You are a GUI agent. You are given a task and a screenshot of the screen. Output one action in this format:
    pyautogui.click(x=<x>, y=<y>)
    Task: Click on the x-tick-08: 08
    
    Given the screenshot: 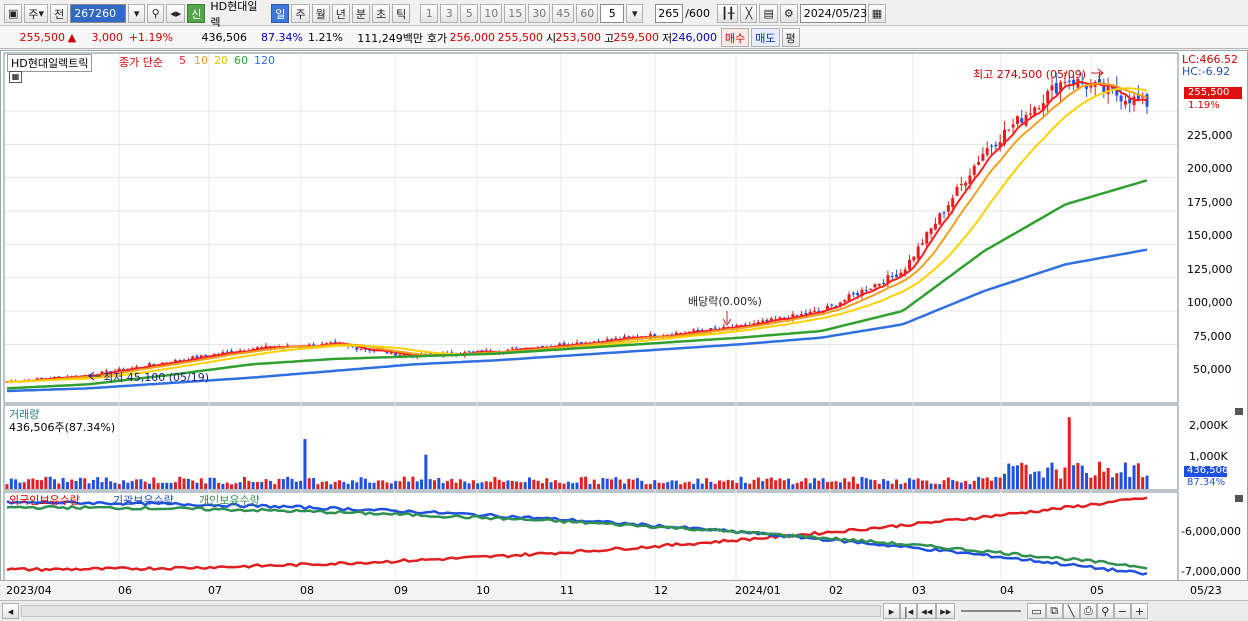 What is the action you would take?
    pyautogui.click(x=307, y=590)
    